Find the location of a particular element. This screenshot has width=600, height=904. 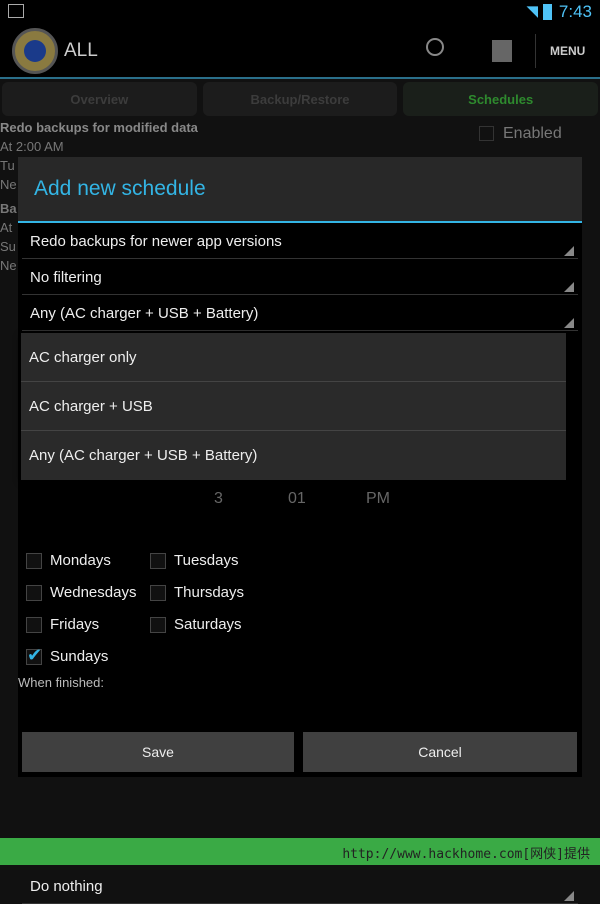

schedule-title: Redo backups for modified data is located at coordinates (99, 127).